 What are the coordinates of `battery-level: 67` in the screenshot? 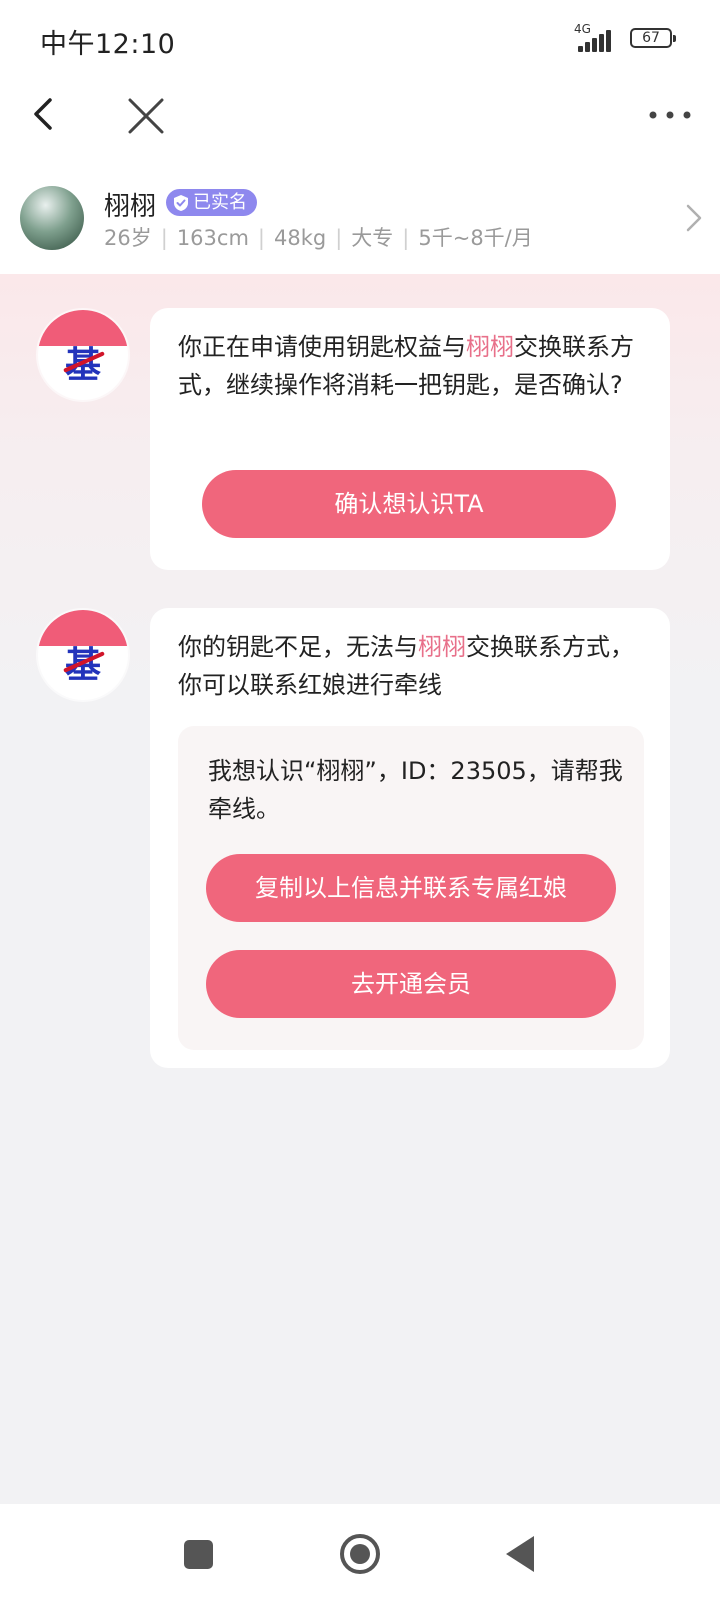 It's located at (651, 38).